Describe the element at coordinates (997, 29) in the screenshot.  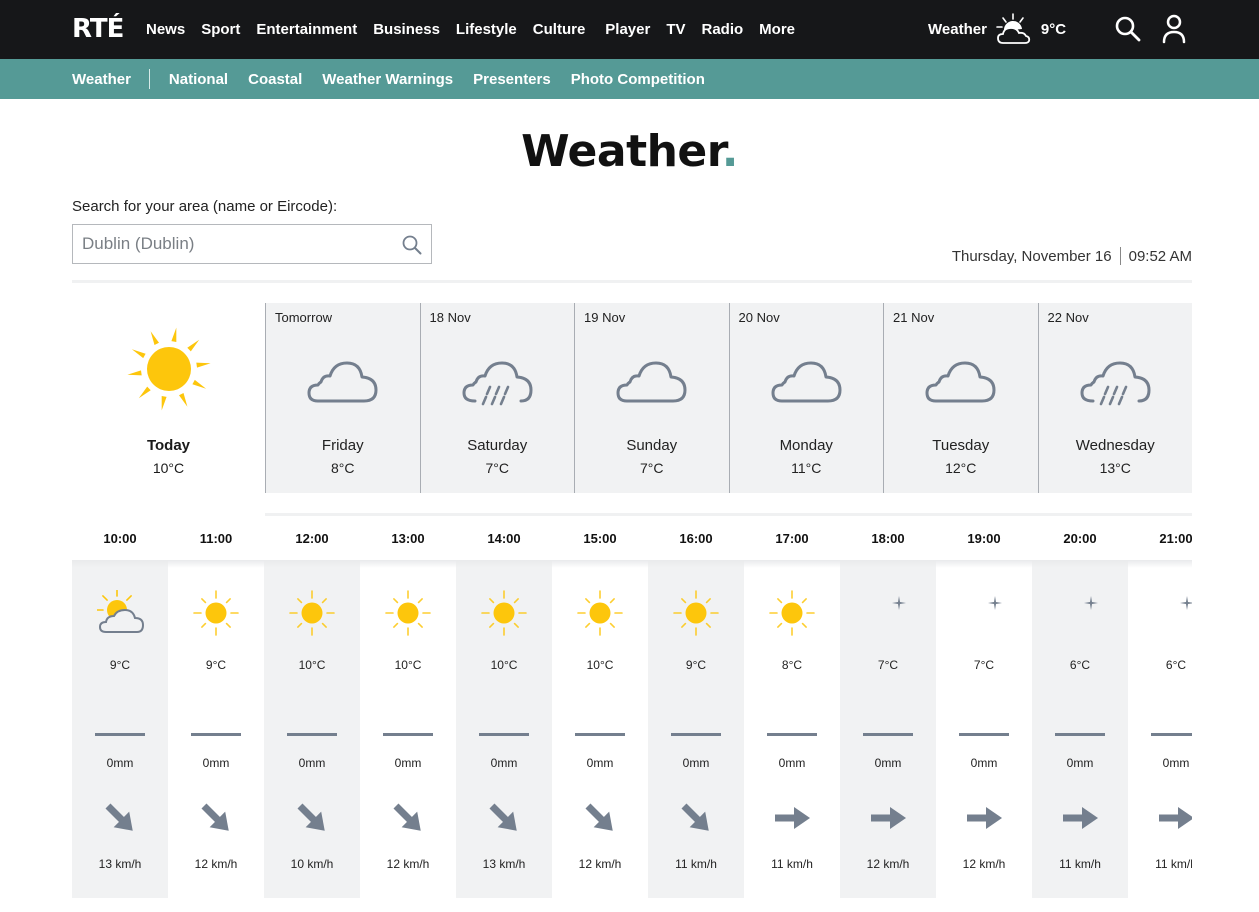
I see `nav-weather-widget: Weather 9°C` at that location.